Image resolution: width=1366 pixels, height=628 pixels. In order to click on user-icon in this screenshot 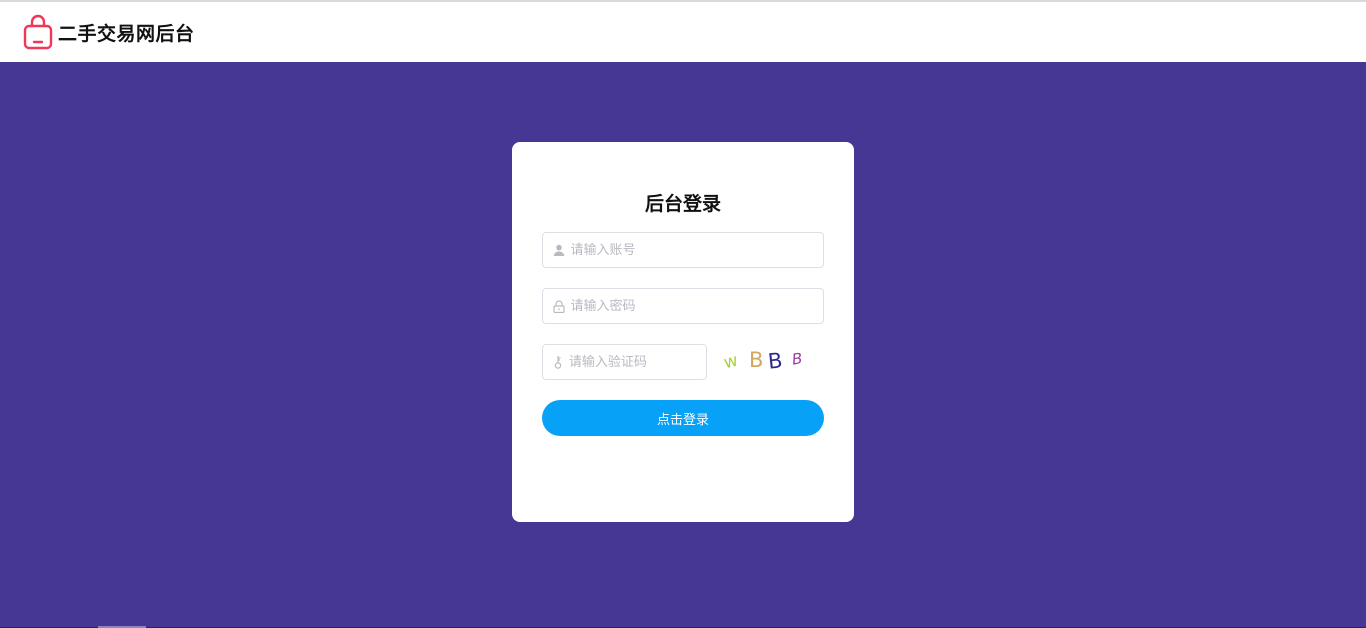, I will do `click(556, 250)`.